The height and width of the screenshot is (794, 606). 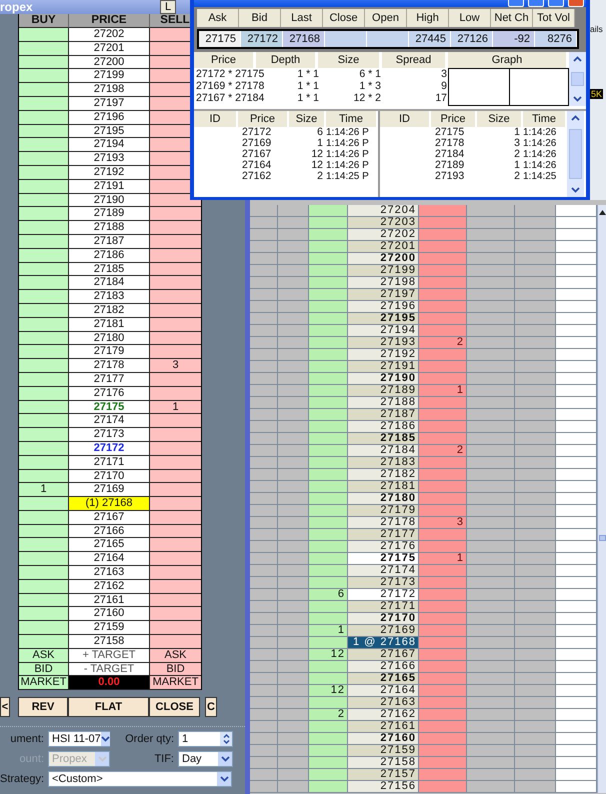 I want to click on bid-size-cell: 2, so click(x=328, y=715).